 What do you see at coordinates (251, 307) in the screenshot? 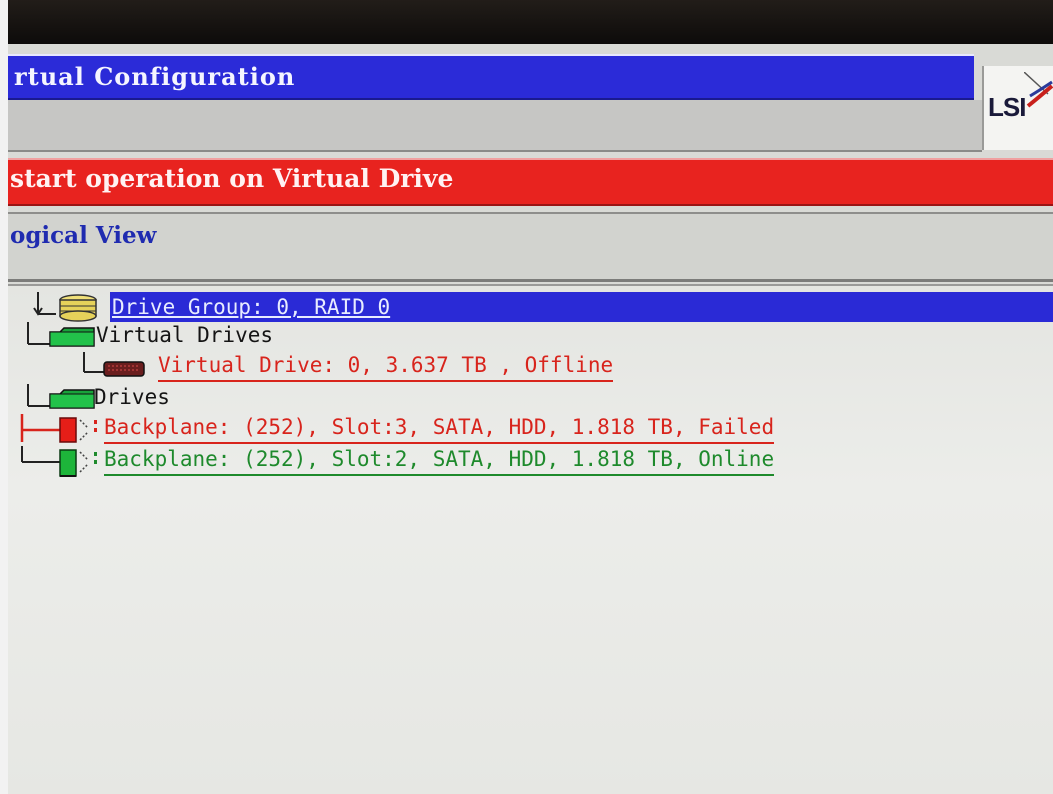
I see `drive-group-label: Drive Group: 0, RAID 0` at bounding box center [251, 307].